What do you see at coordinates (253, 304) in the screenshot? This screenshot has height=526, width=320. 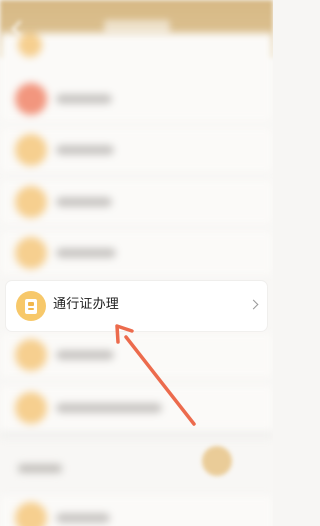 I see `chevron-right-icon` at bounding box center [253, 304].